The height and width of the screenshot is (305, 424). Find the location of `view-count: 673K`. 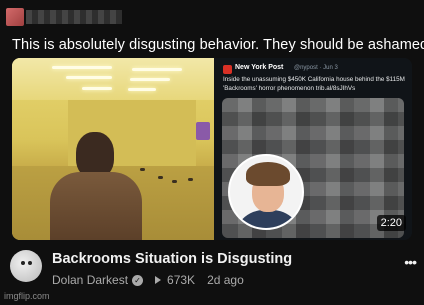

view-count: 673K is located at coordinates (181, 280).